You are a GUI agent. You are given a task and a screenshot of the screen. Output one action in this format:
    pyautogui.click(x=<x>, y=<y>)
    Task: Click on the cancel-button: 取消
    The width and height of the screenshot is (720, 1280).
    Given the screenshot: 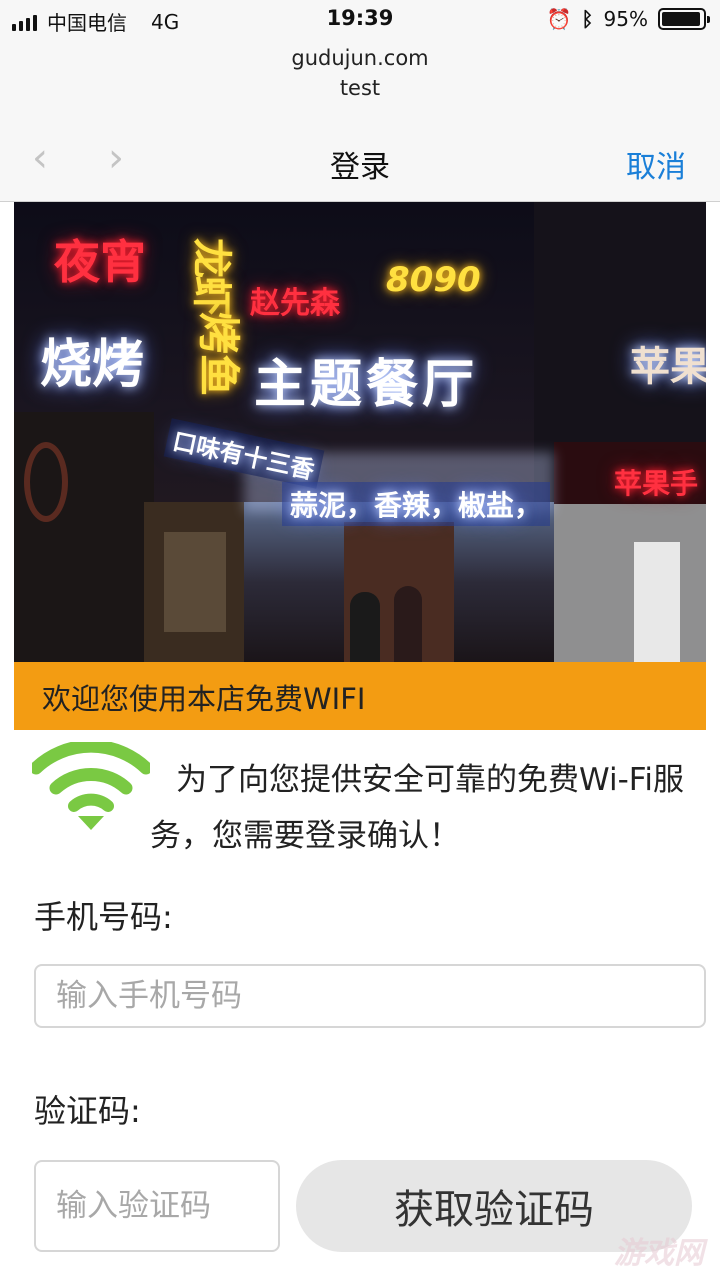 What is the action you would take?
    pyautogui.click(x=656, y=164)
    